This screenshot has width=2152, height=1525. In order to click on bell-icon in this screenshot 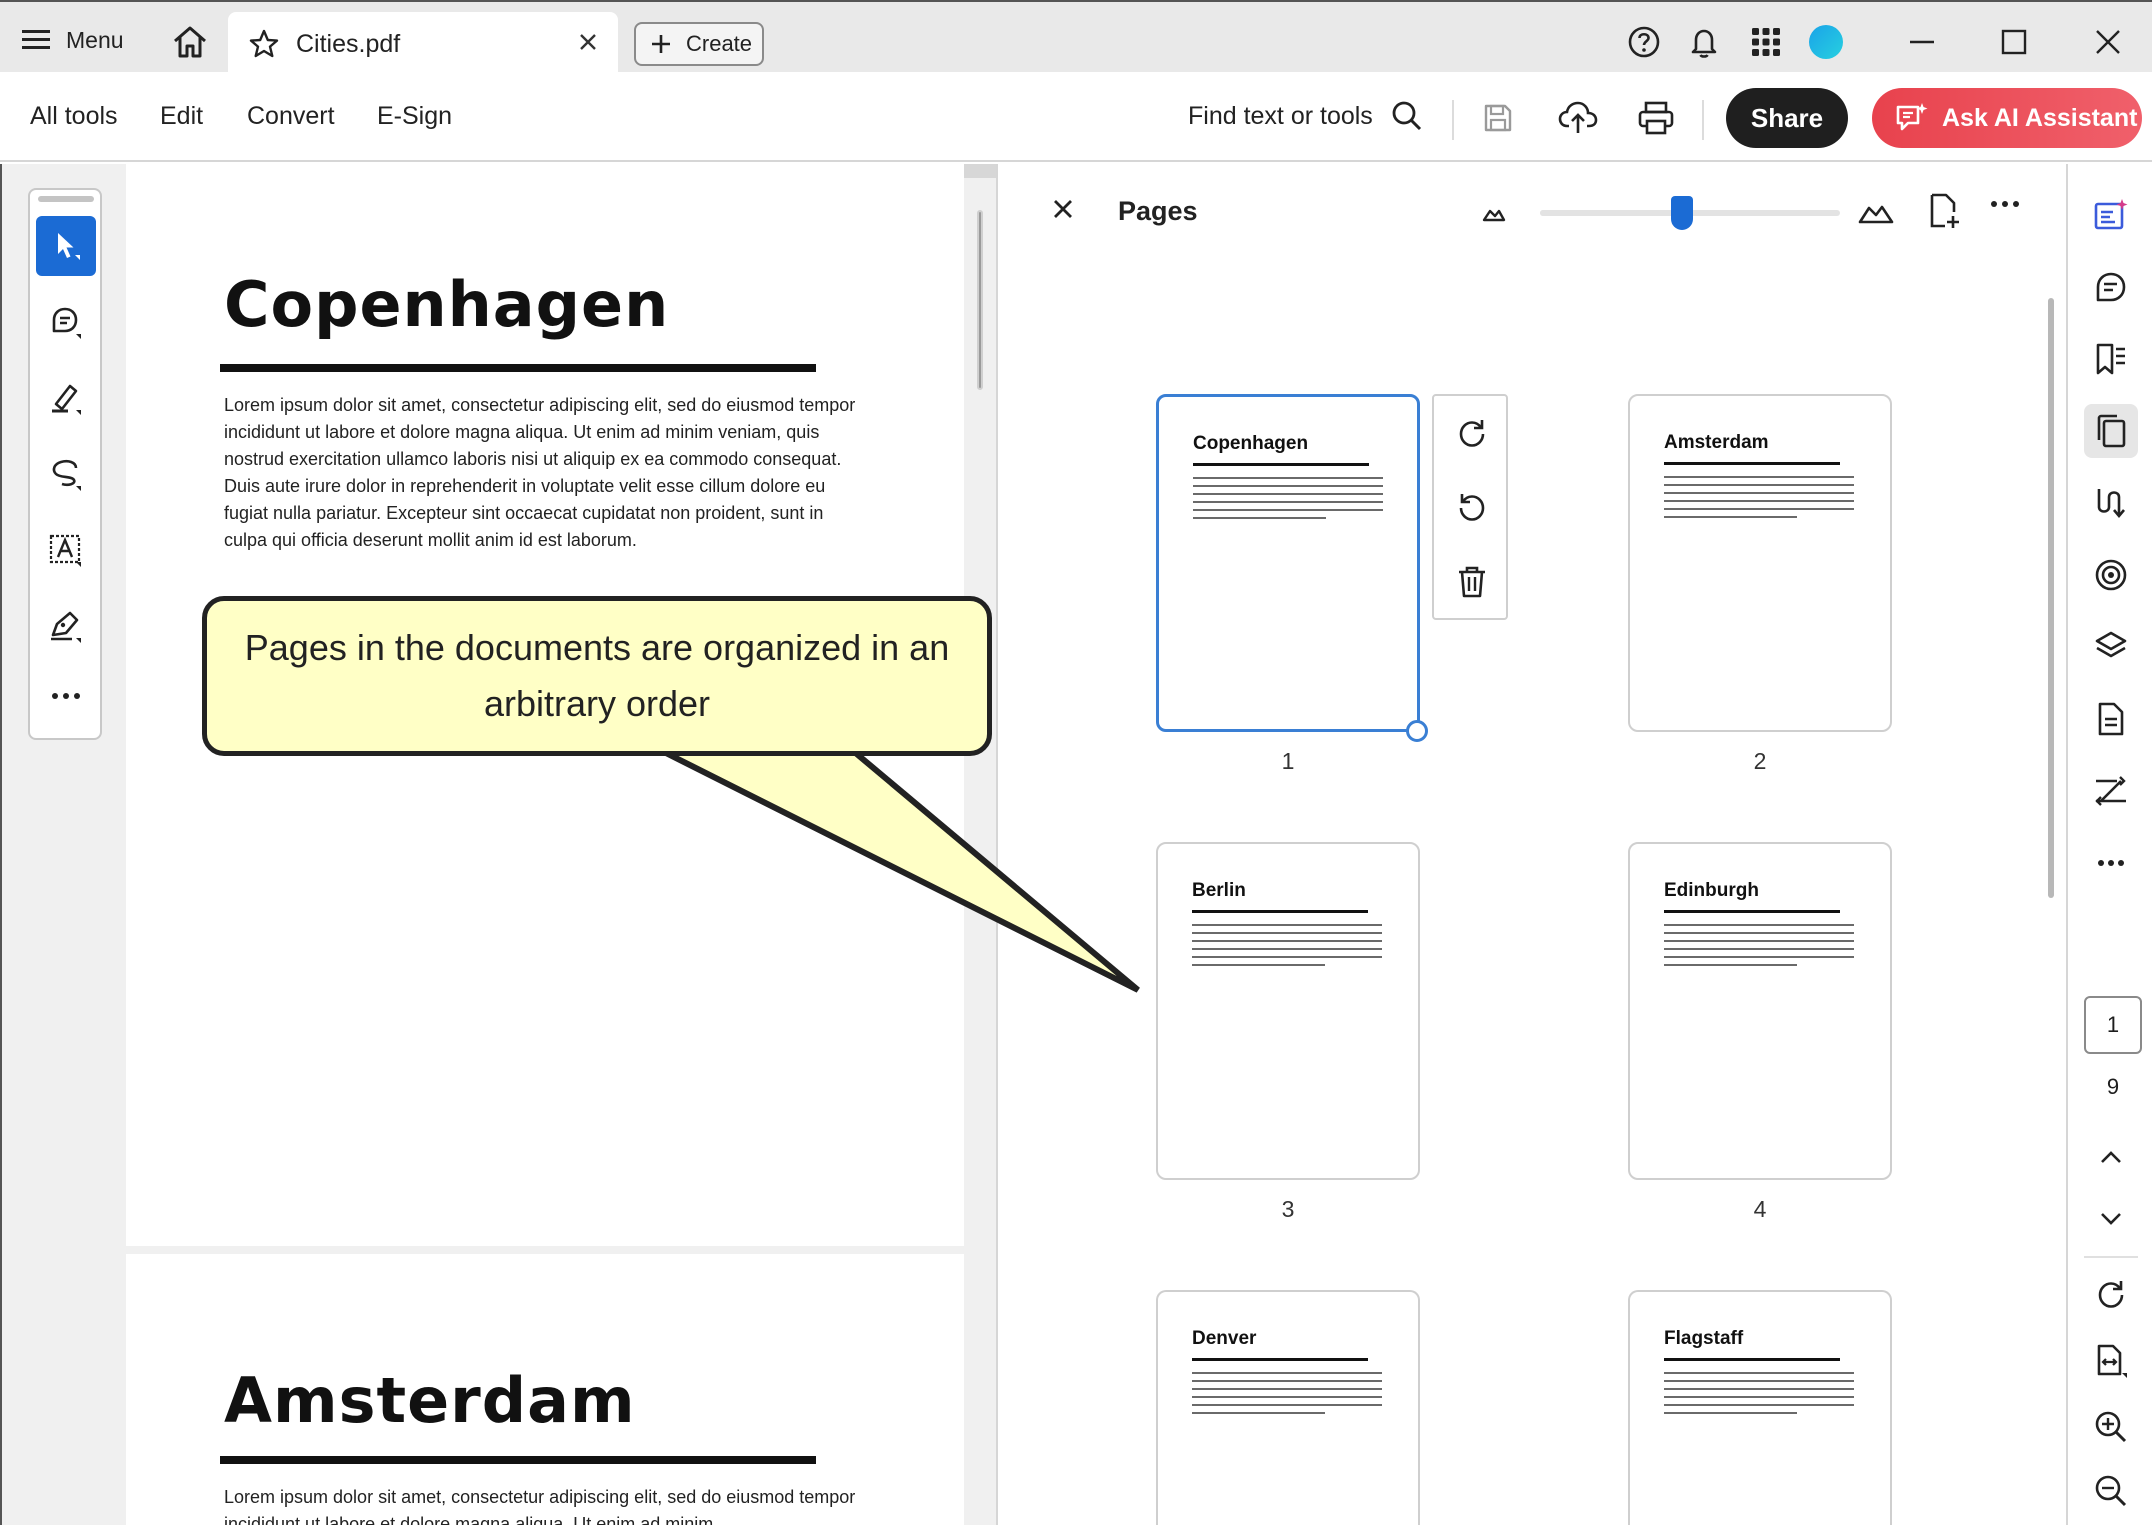, I will do `click(1704, 43)`.